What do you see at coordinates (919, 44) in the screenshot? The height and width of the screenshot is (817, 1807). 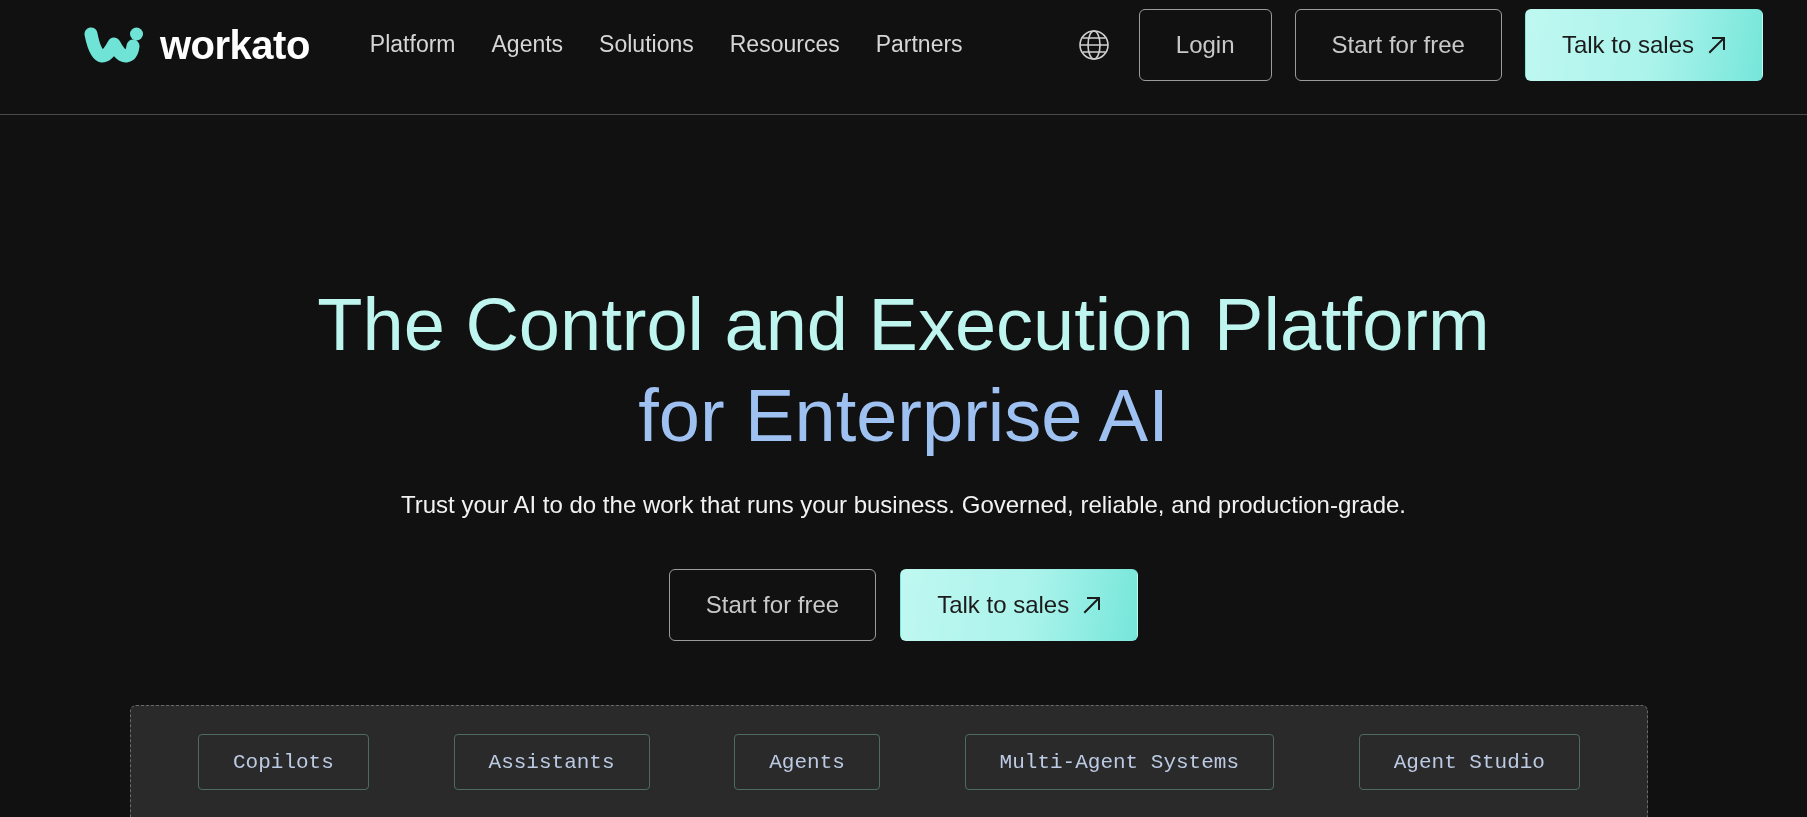 I see `nav-link: Partners` at bounding box center [919, 44].